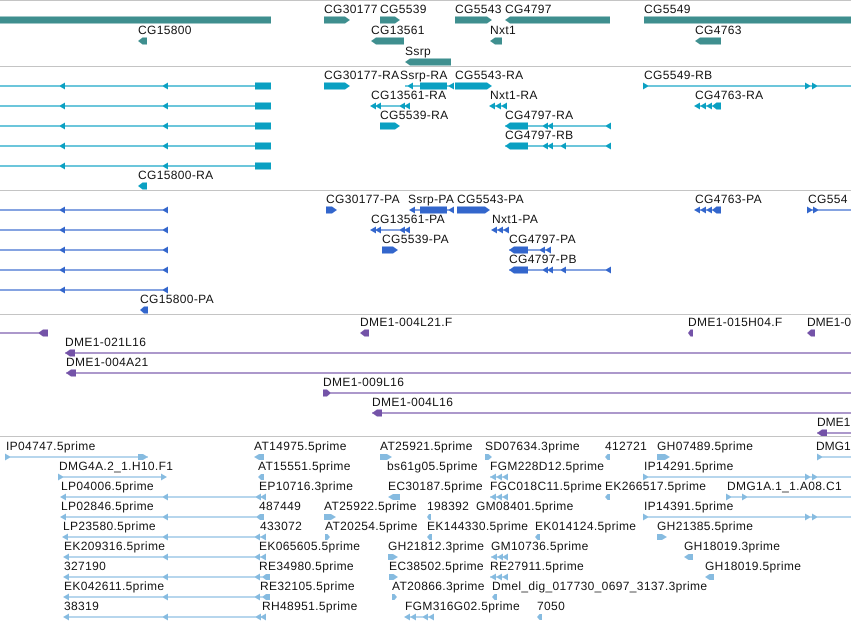 The image size is (851, 622). I want to click on feature-label: CG15800, so click(165, 30).